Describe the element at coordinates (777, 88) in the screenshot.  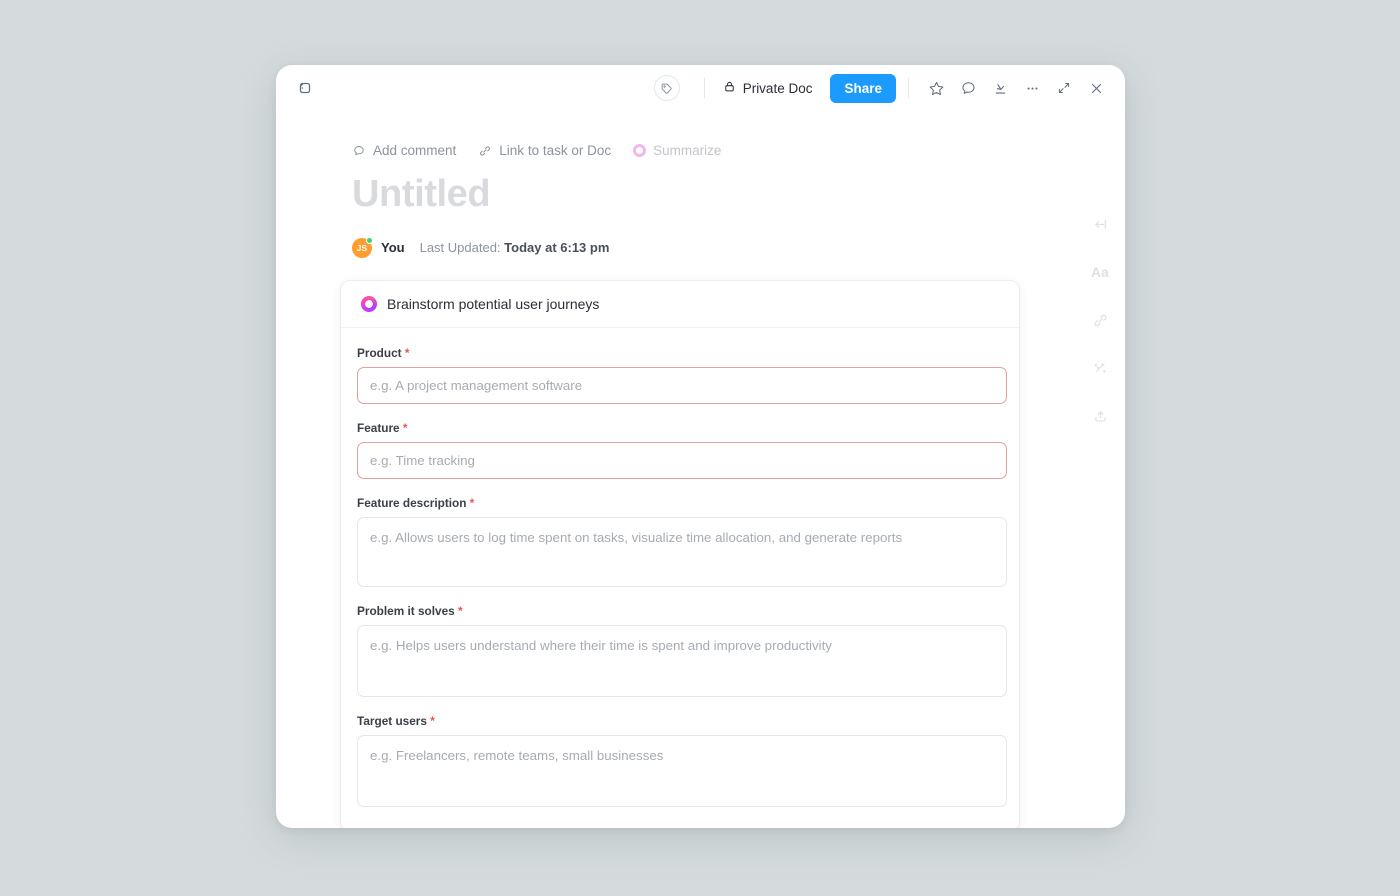
I see `privacy-label: Private Doc` at that location.